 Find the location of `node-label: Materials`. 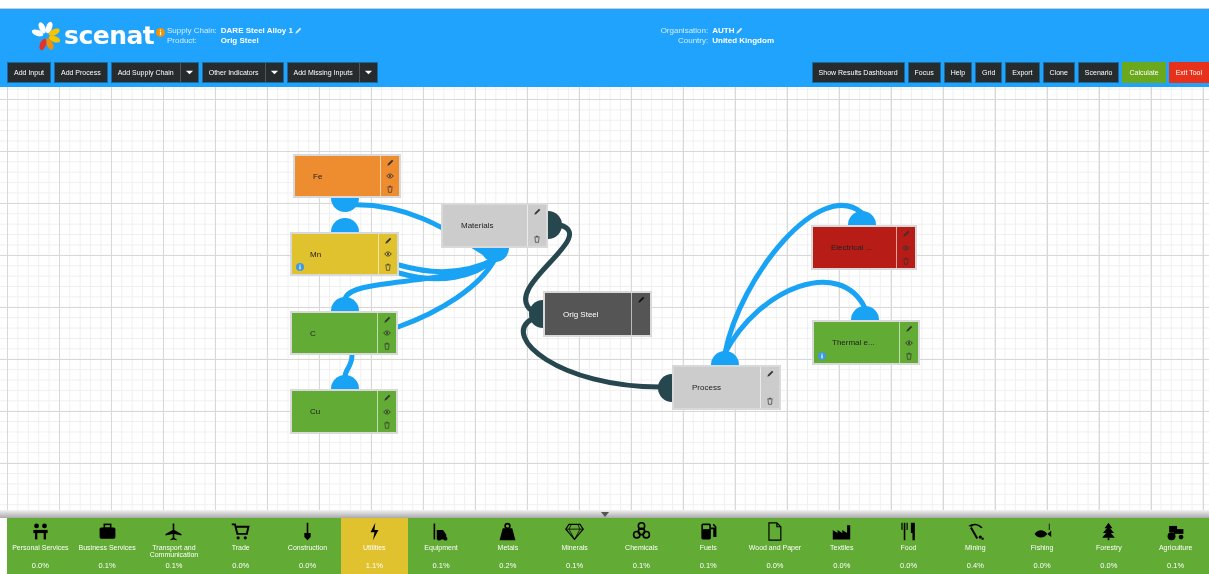

node-label: Materials is located at coordinates (477, 225).